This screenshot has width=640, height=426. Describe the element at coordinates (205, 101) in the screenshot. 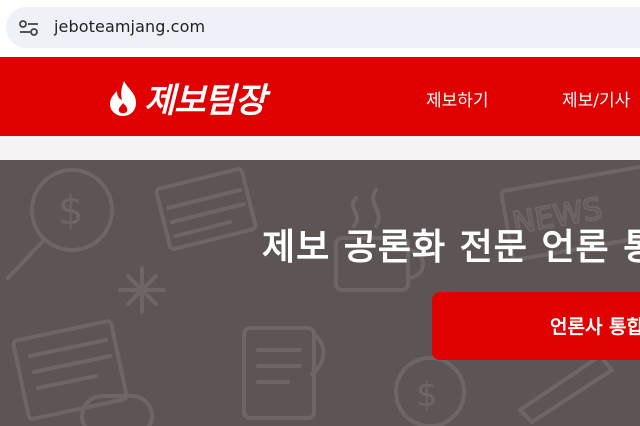

I see `logo-text: 제보팀장` at that location.